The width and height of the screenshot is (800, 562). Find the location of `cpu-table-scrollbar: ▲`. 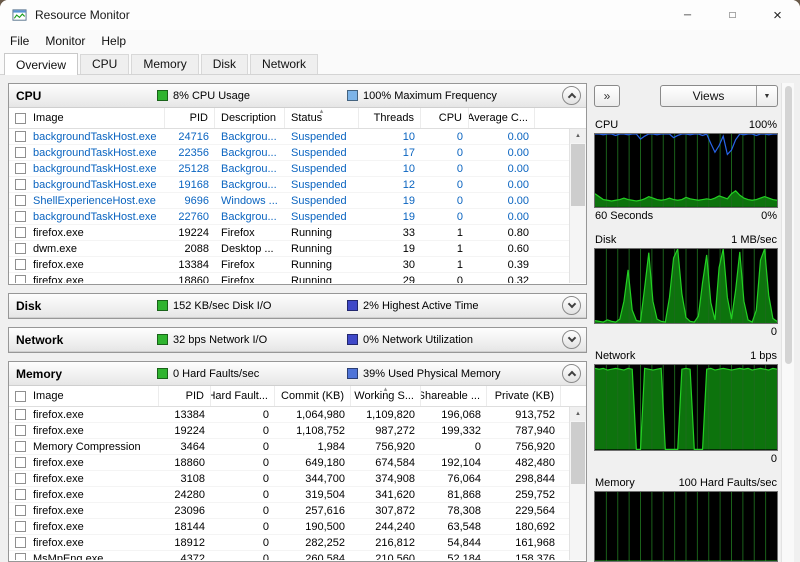

cpu-table-scrollbar: ▲ is located at coordinates (577, 206).